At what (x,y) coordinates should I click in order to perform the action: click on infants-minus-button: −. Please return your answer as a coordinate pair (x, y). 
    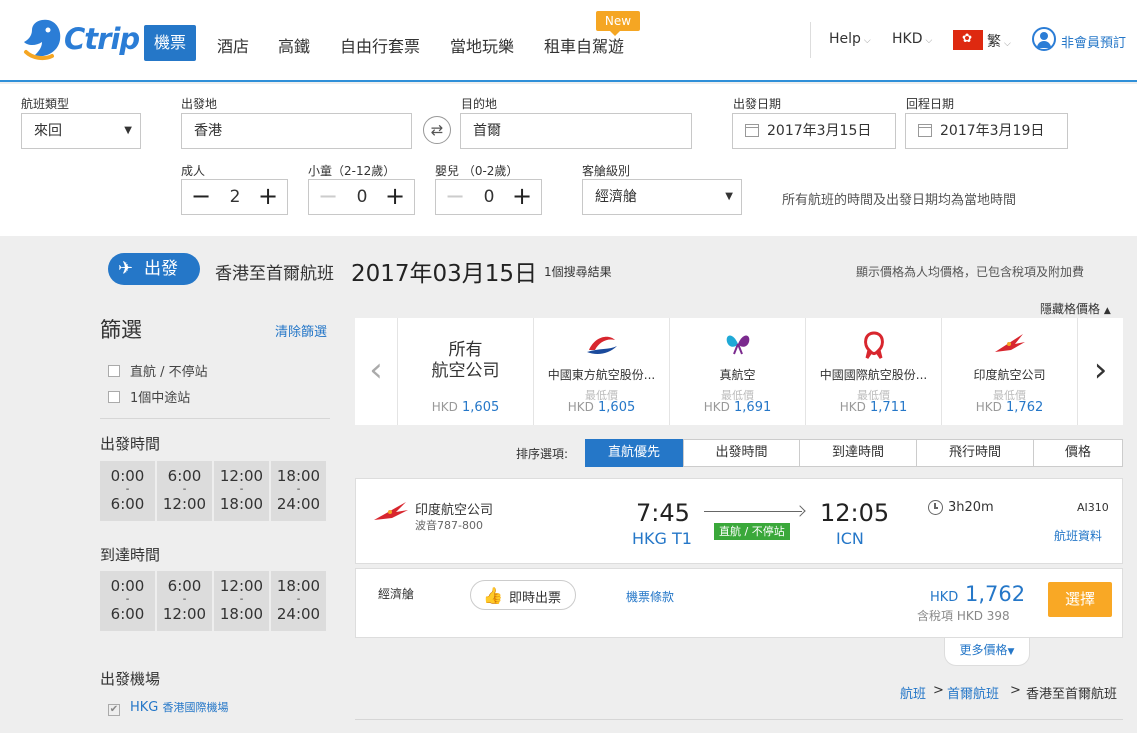
    Looking at the image, I should click on (455, 197).